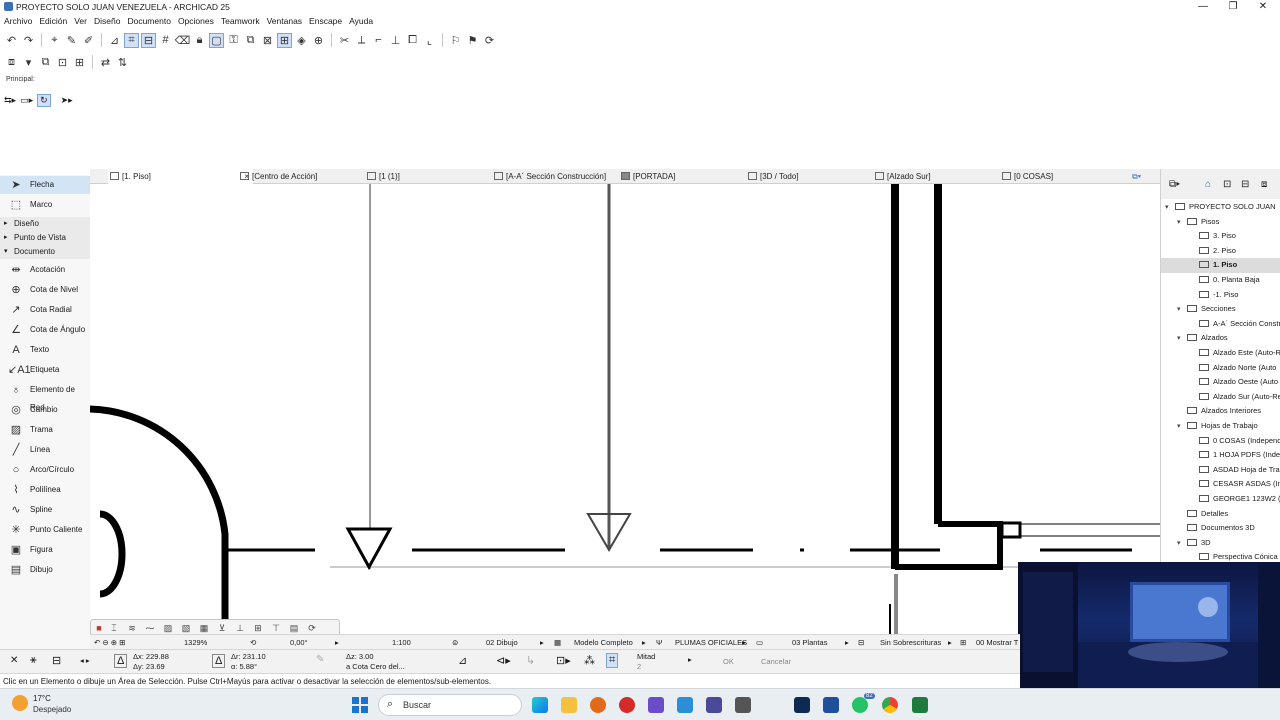 The height and width of the screenshot is (720, 1280). I want to click on fill-icon: ▧, so click(186, 628).